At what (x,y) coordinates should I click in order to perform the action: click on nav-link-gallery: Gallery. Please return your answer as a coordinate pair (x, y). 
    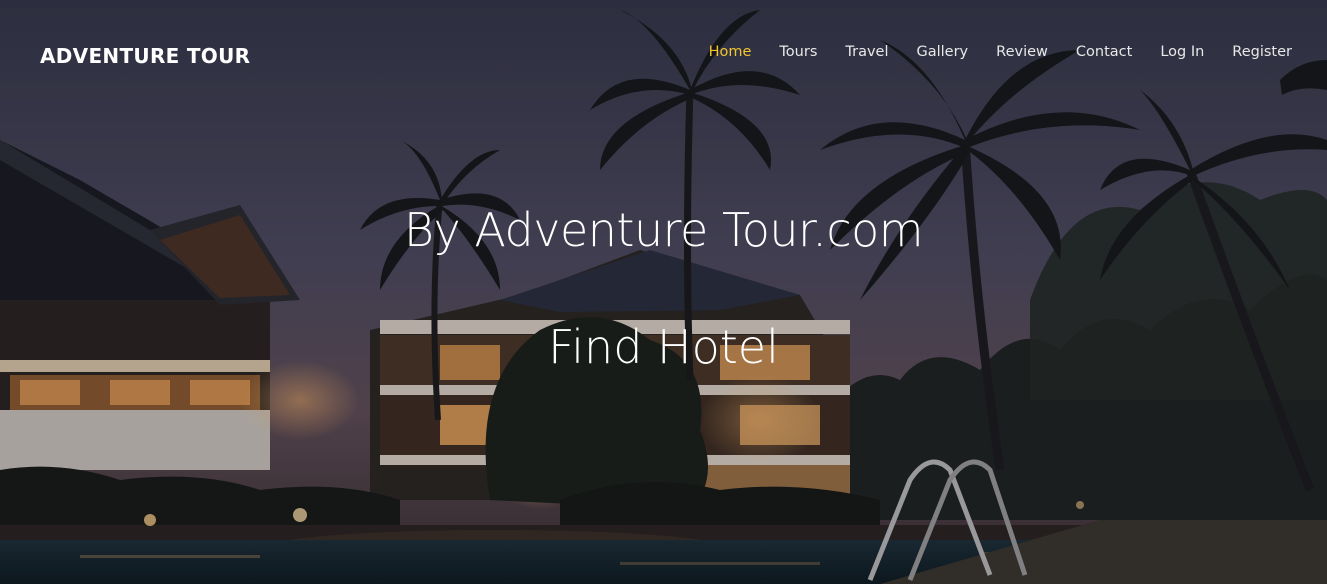
    Looking at the image, I should click on (943, 52).